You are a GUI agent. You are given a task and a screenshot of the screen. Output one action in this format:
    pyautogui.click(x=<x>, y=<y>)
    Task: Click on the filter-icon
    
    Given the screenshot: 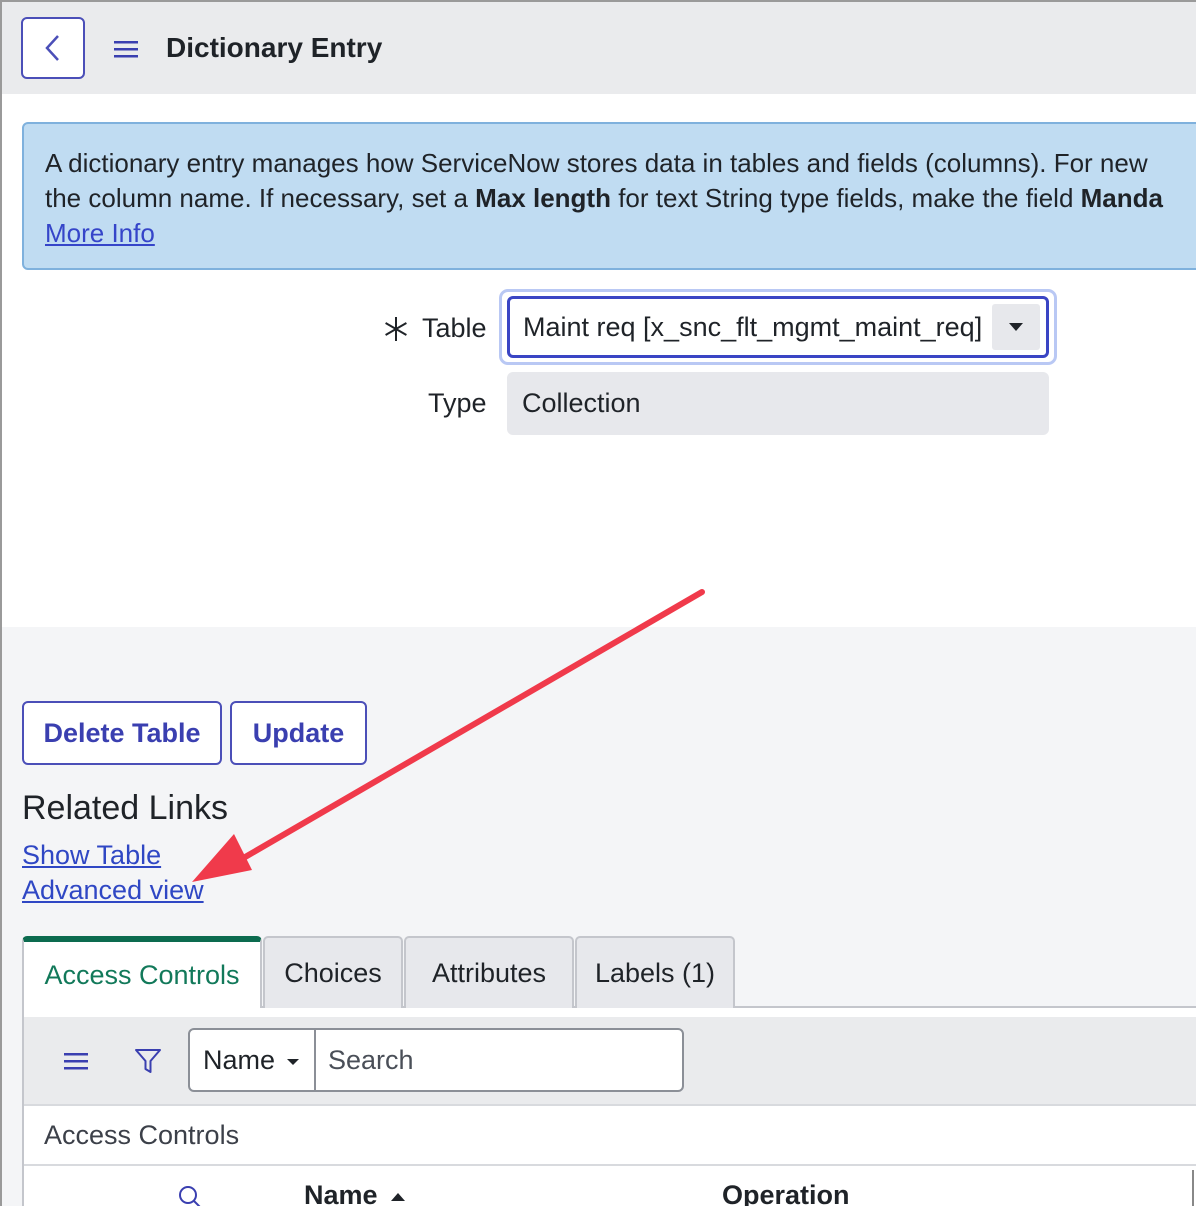 What is the action you would take?
    pyautogui.click(x=148, y=1061)
    